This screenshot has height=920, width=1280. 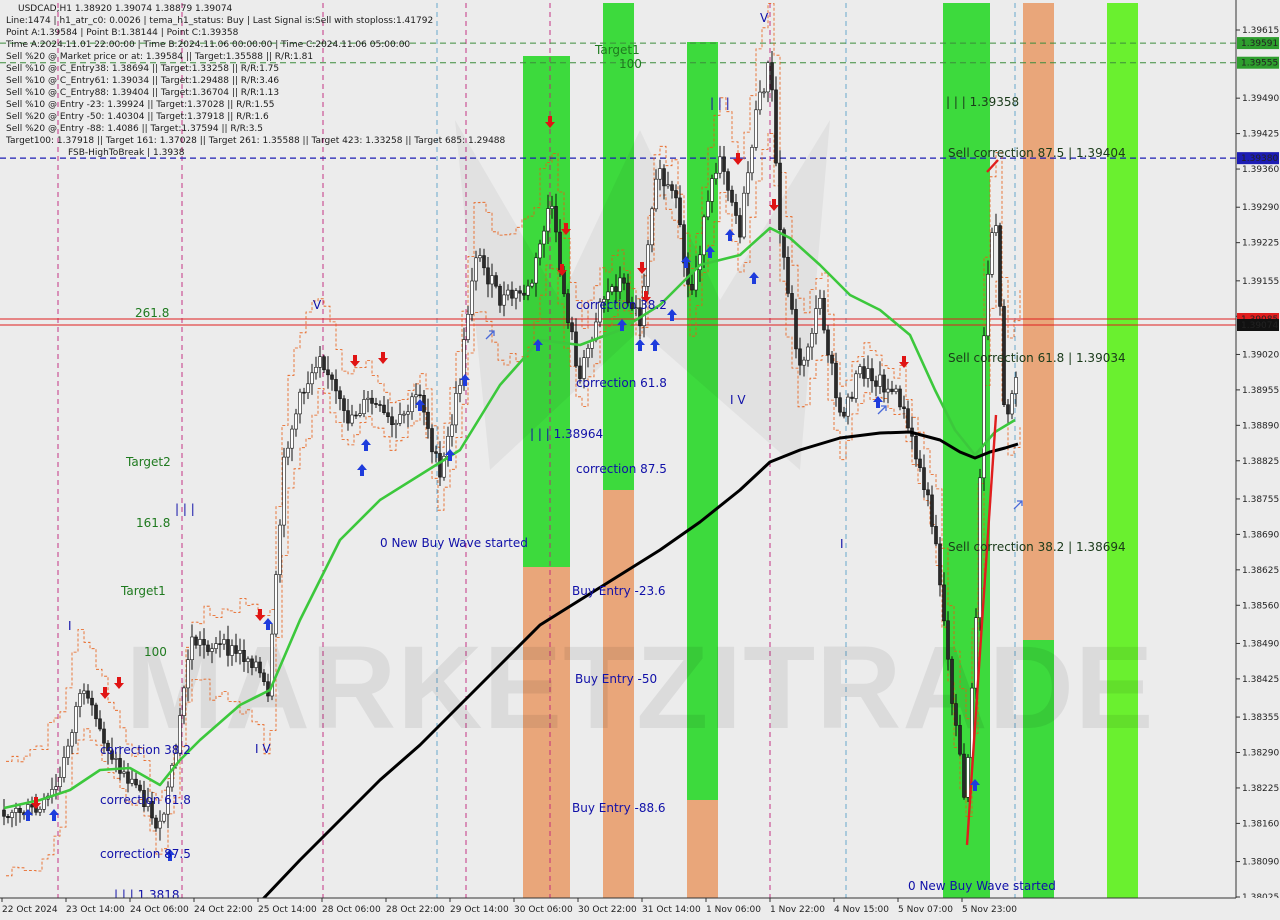 What do you see at coordinates (1260, 718) in the screenshot?
I see `price-tick-label: 1.38355` at bounding box center [1260, 718].